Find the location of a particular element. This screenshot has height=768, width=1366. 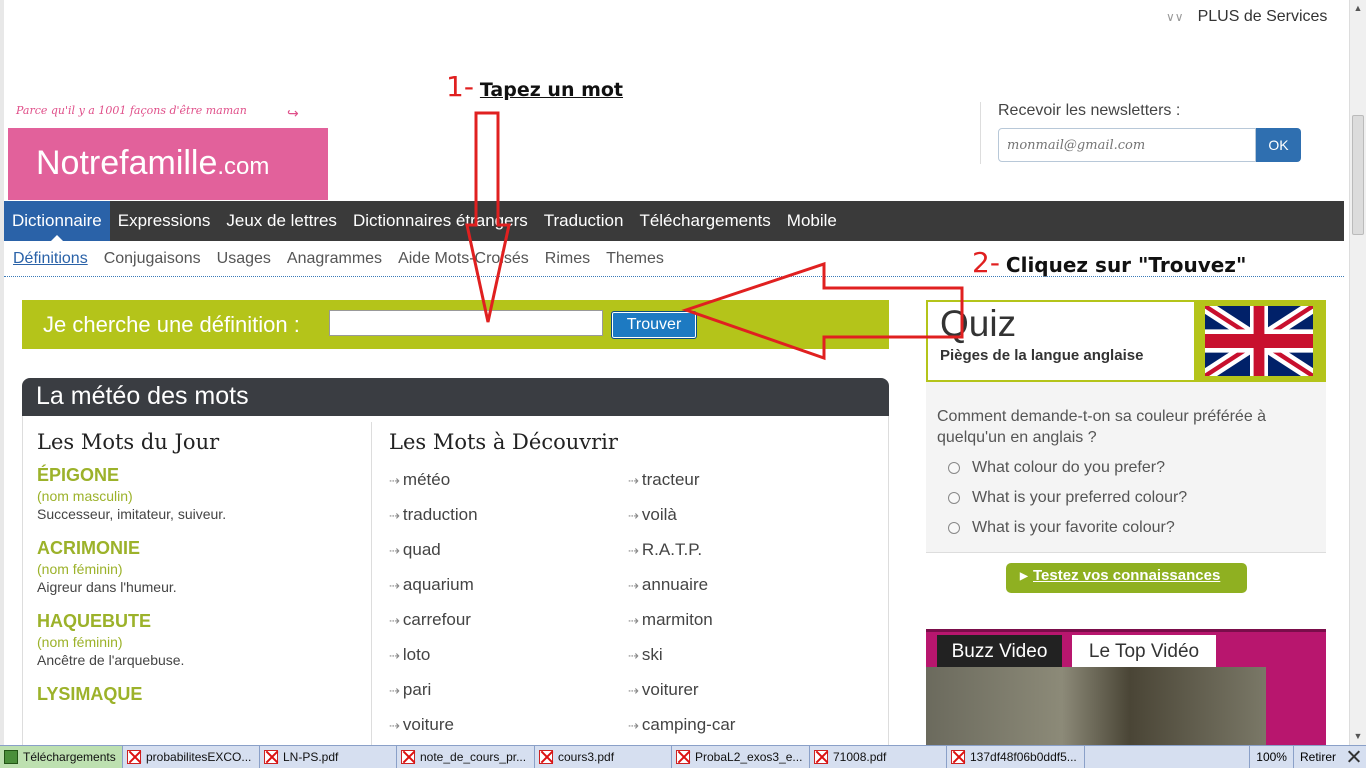

tab-top-video: Le Top Vidéo is located at coordinates (1144, 651).